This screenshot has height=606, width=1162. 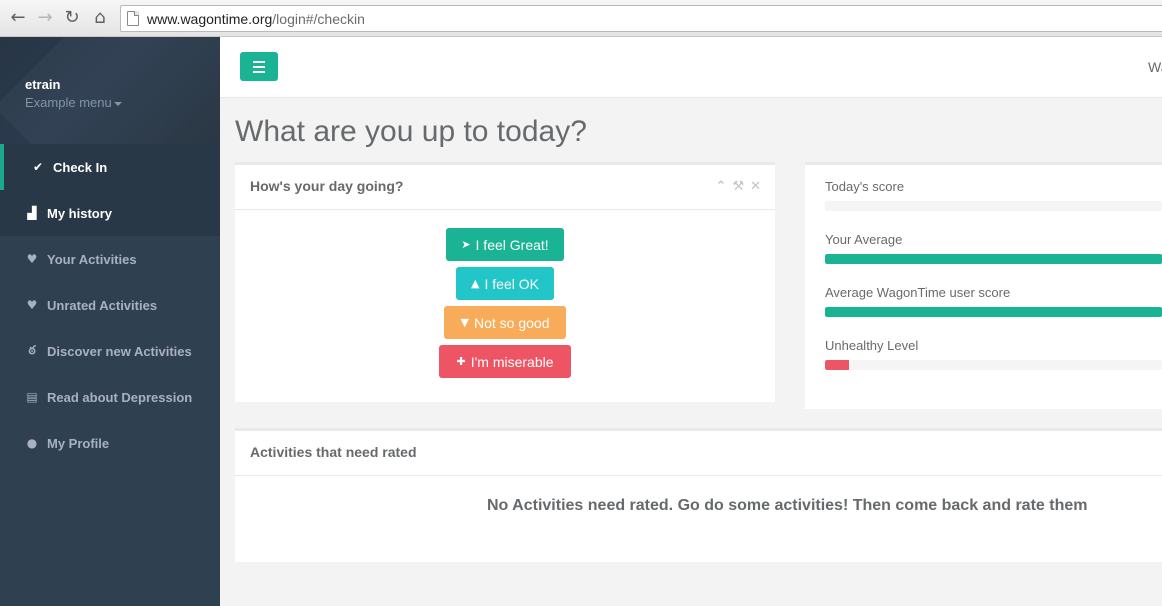 I want to click on thumbs-down-icon: ▼, so click(x=464, y=322).